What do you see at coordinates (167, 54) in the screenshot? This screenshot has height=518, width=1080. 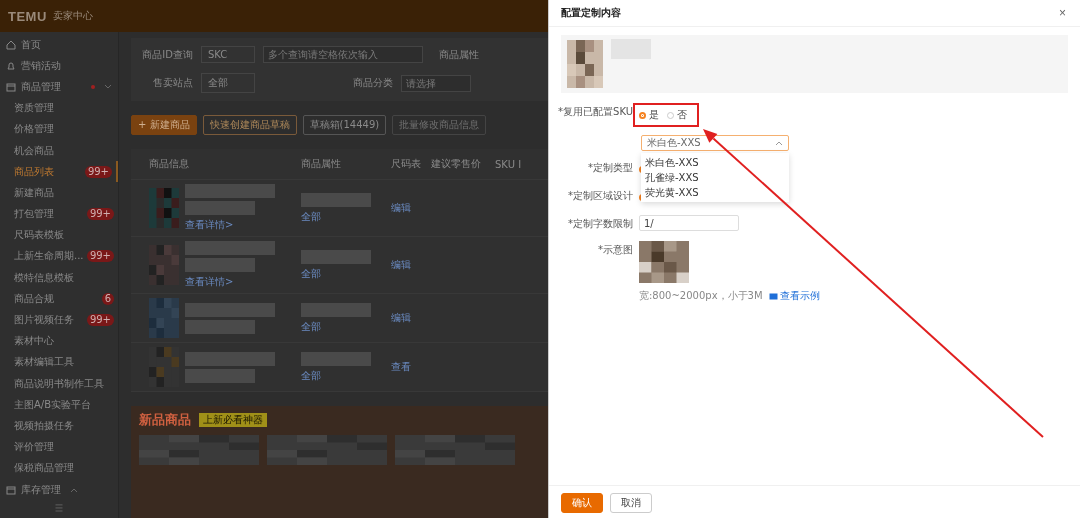 I see `filter-label: 商品ID查询` at bounding box center [167, 54].